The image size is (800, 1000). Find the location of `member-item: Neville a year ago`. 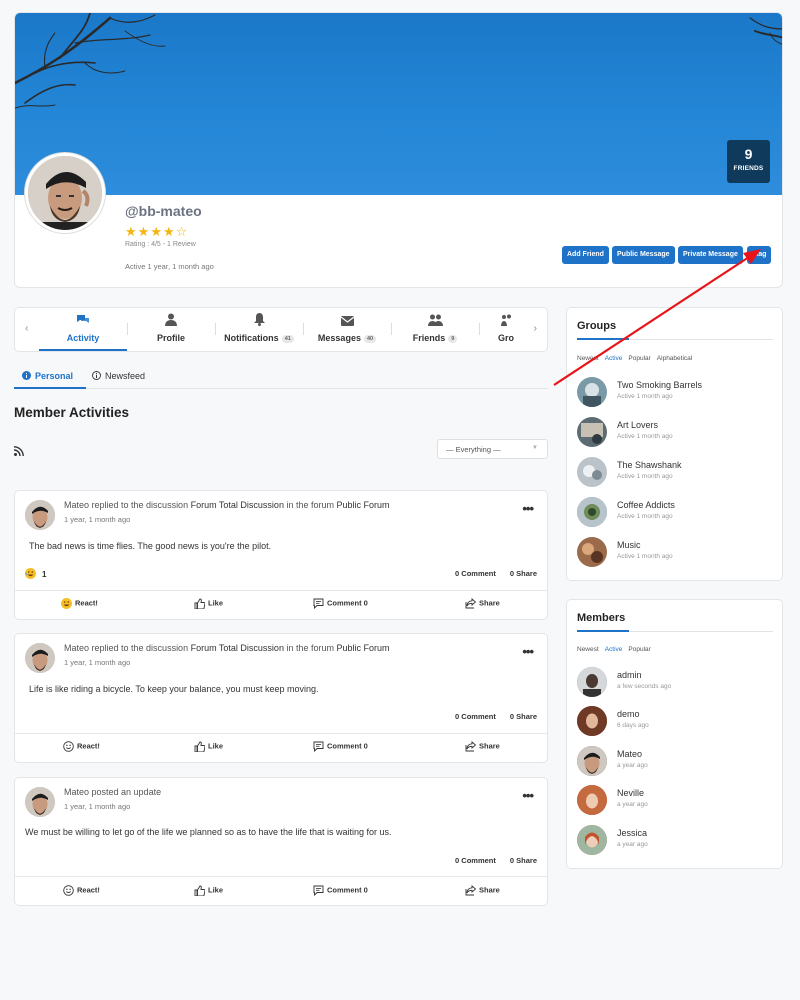

member-item: Neville a year ago is located at coordinates (675, 800).